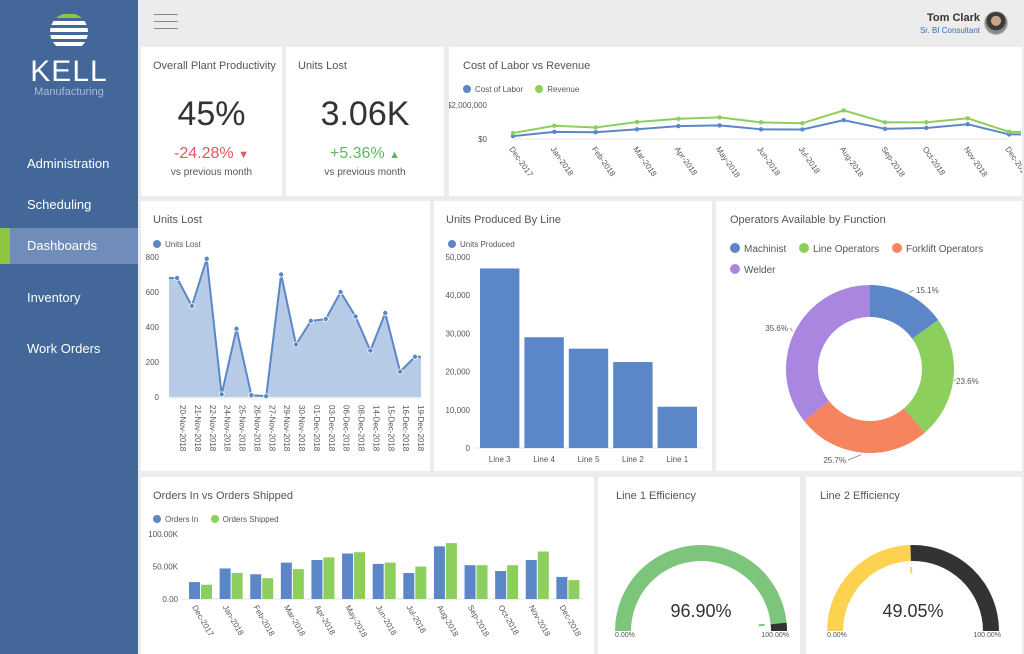  I want to click on line1-gauge: 96.90% 0.00% 100.00%, so click(702, 591).